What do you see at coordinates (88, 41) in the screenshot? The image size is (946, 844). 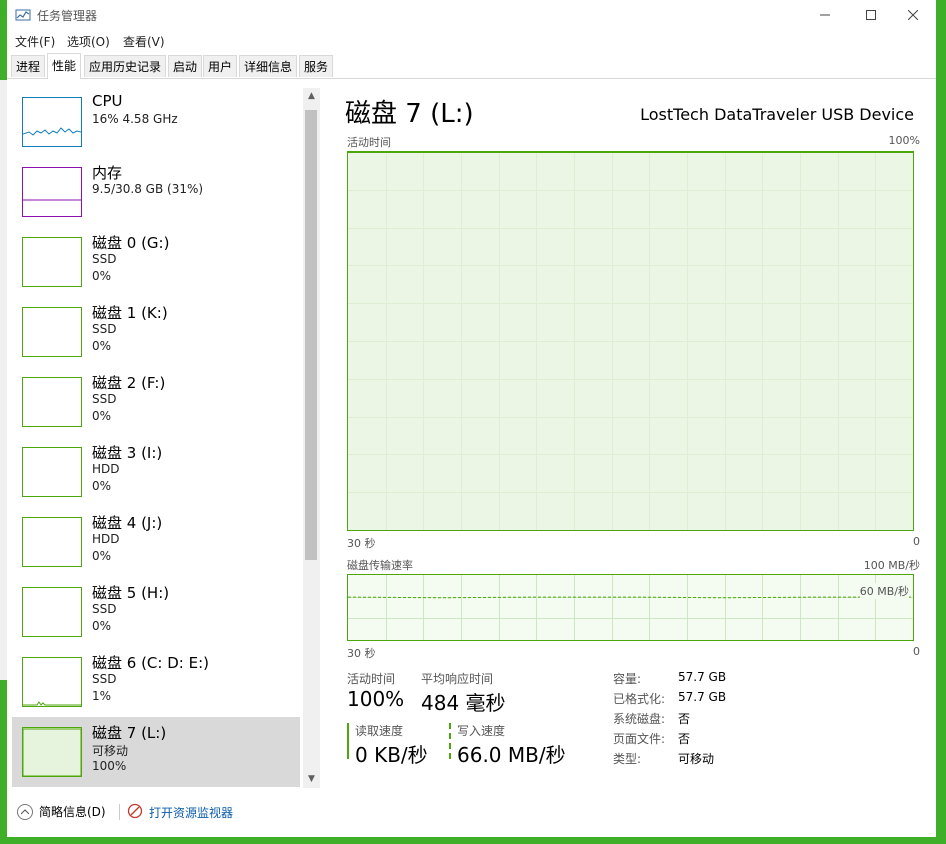 I see `menu-options: 选项(O)` at bounding box center [88, 41].